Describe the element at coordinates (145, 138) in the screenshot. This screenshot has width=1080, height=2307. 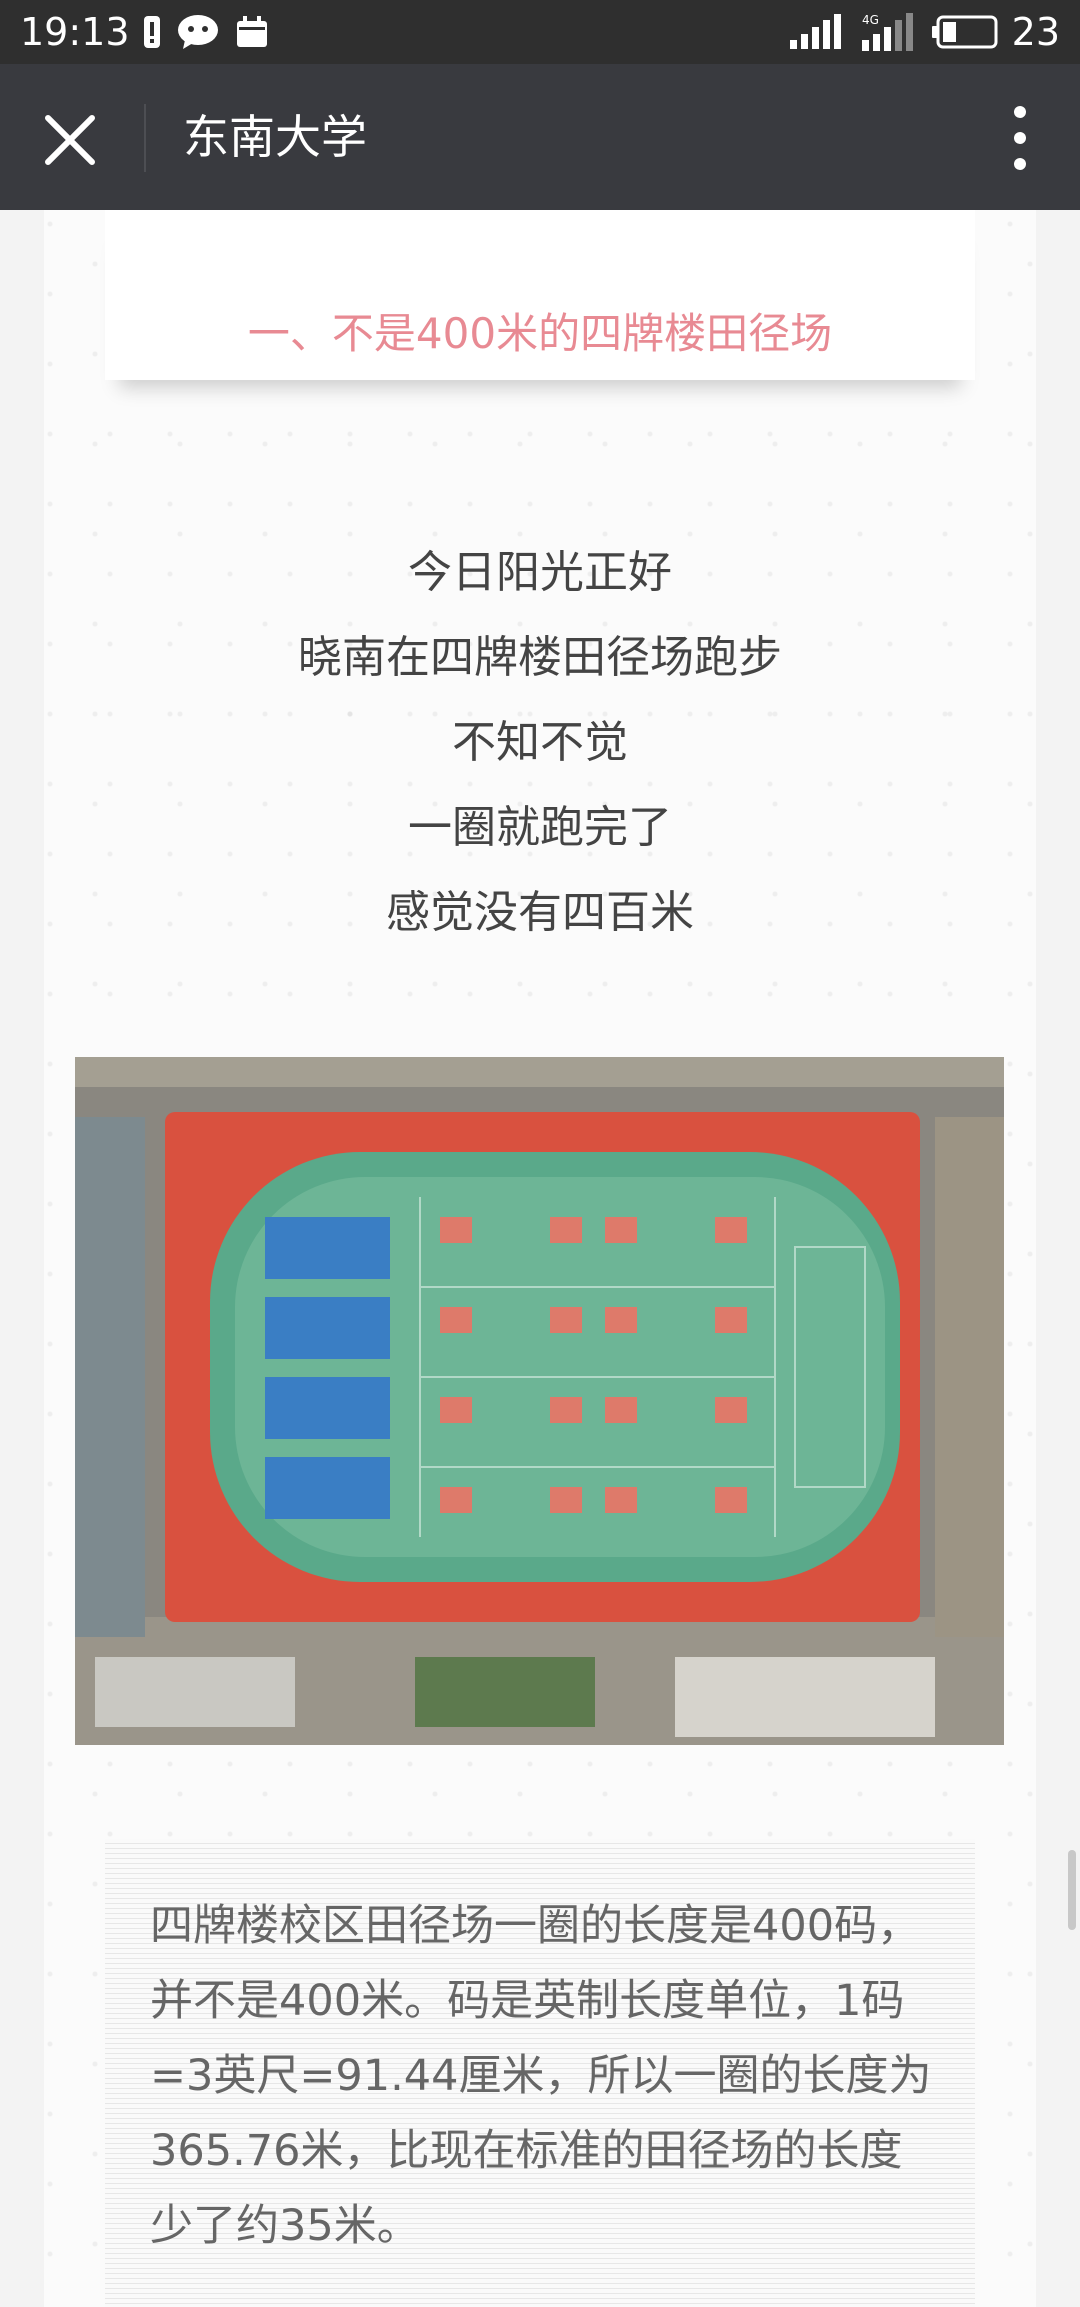
I see `title-divider` at that location.